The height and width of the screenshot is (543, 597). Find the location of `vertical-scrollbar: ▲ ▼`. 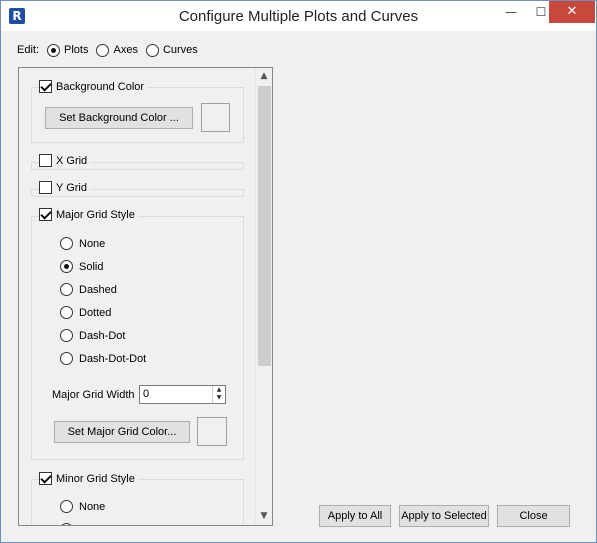

vertical-scrollbar: ▲ ▼ is located at coordinates (263, 296).